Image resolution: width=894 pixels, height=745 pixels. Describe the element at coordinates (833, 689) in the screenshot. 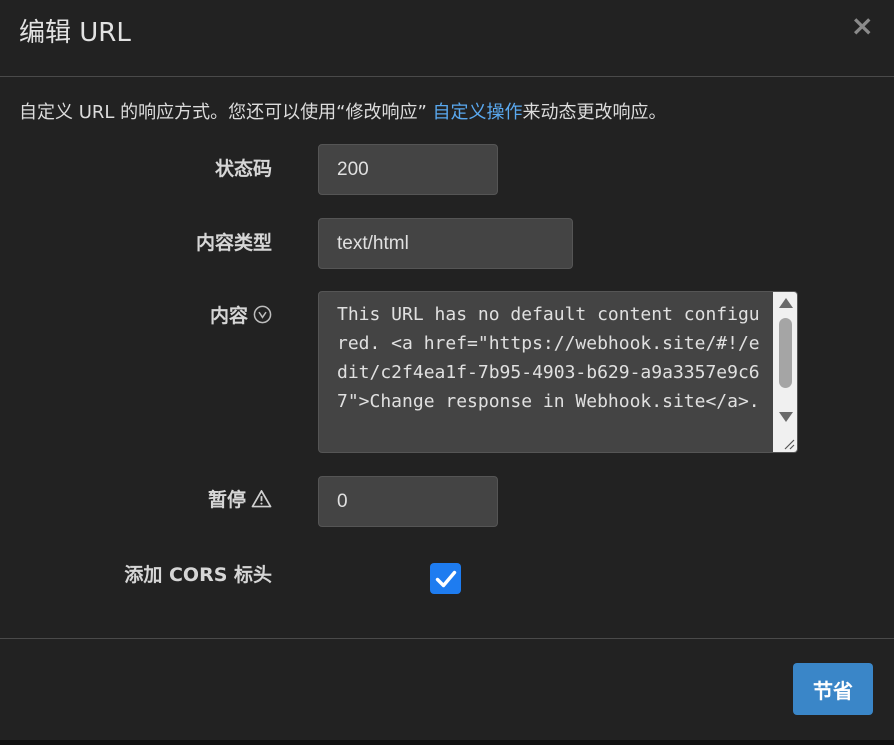

I see `save-button: 节省` at that location.